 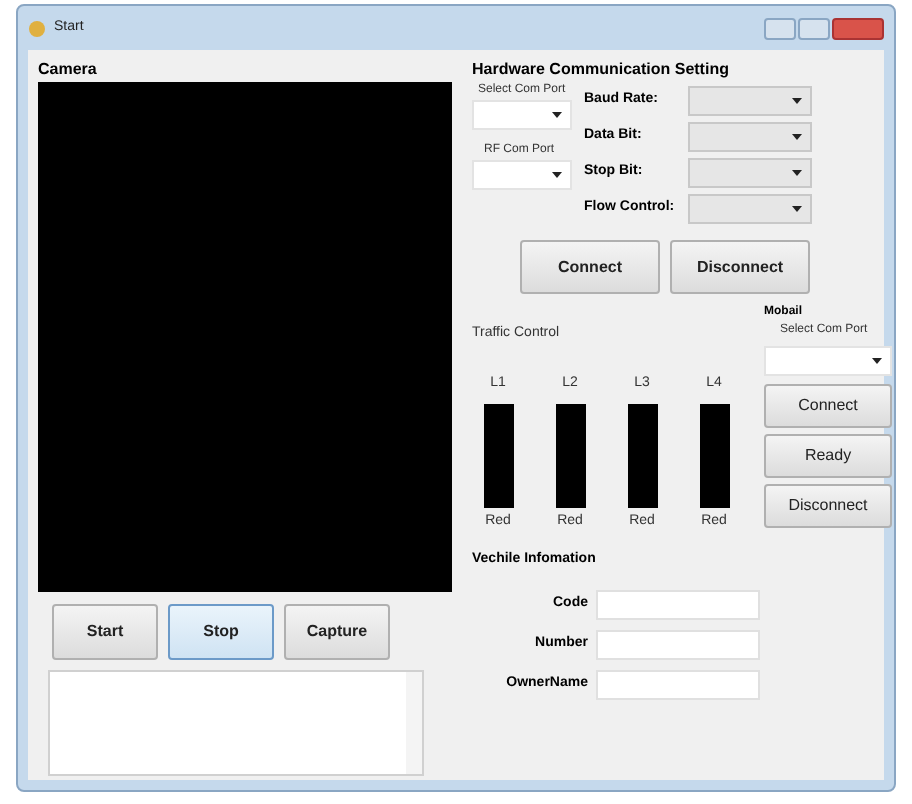 I want to click on app-icon, so click(x=37, y=28).